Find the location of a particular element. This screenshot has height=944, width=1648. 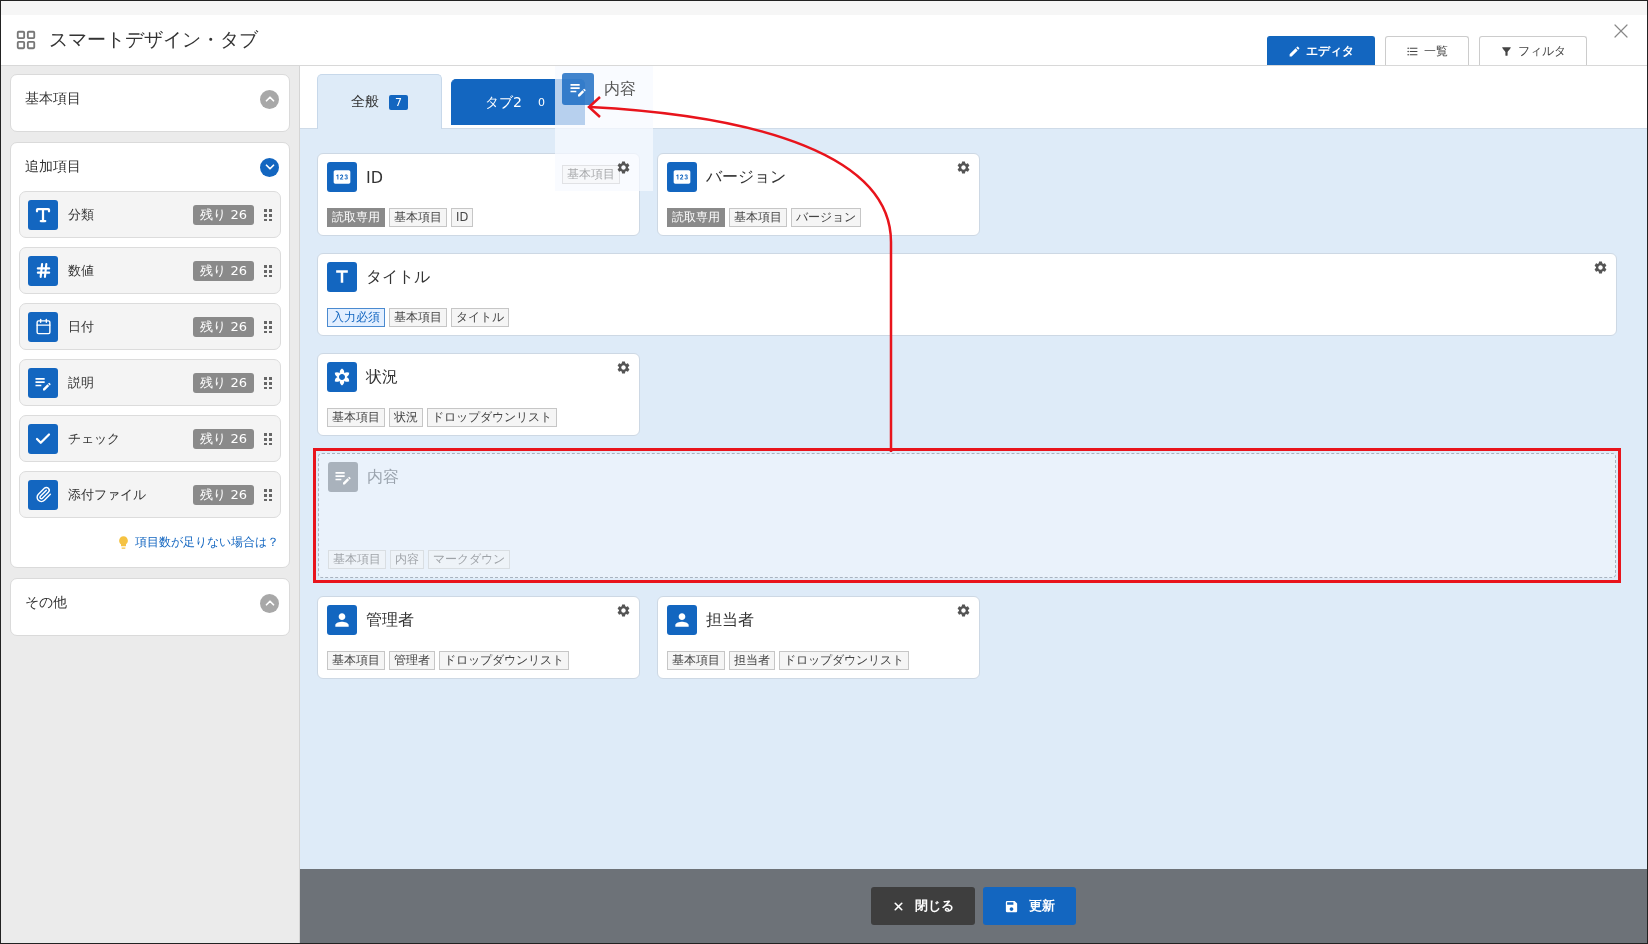

view-tab: フィルタ is located at coordinates (1533, 50).